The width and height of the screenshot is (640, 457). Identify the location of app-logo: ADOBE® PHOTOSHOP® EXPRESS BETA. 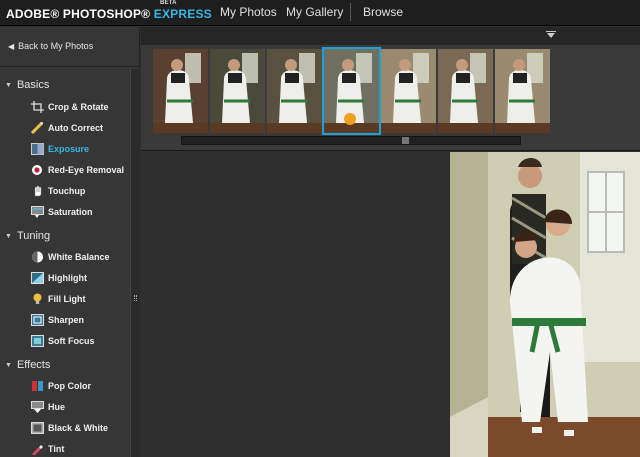
(109, 10).